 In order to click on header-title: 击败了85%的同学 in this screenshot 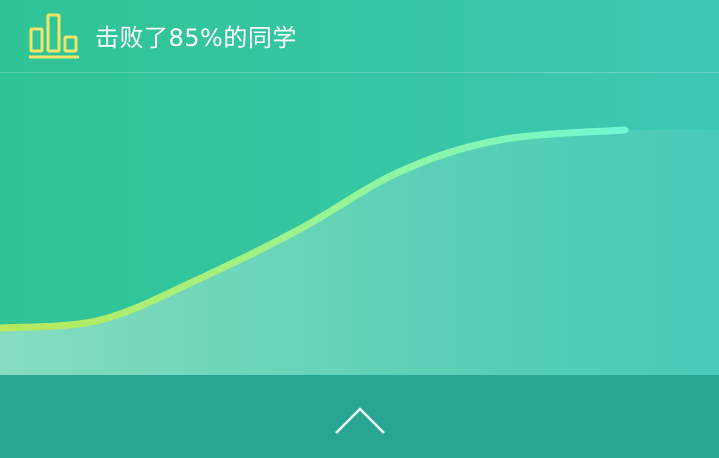, I will do `click(196, 38)`.